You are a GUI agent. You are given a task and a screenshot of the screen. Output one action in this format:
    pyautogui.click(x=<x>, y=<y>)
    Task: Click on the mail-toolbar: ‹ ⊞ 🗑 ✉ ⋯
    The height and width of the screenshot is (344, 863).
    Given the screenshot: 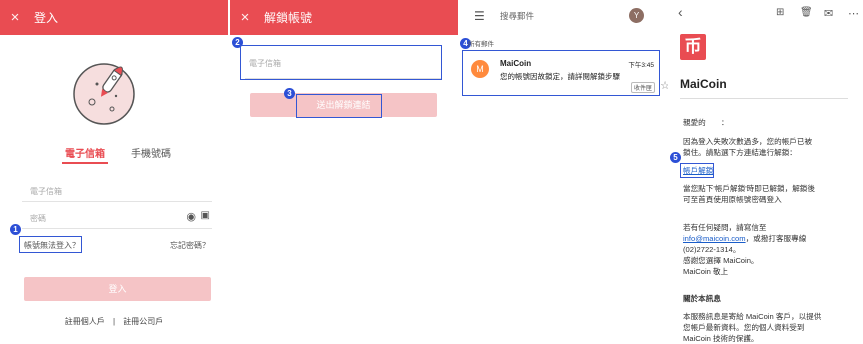 What is the action you would take?
    pyautogui.click(x=766, y=14)
    